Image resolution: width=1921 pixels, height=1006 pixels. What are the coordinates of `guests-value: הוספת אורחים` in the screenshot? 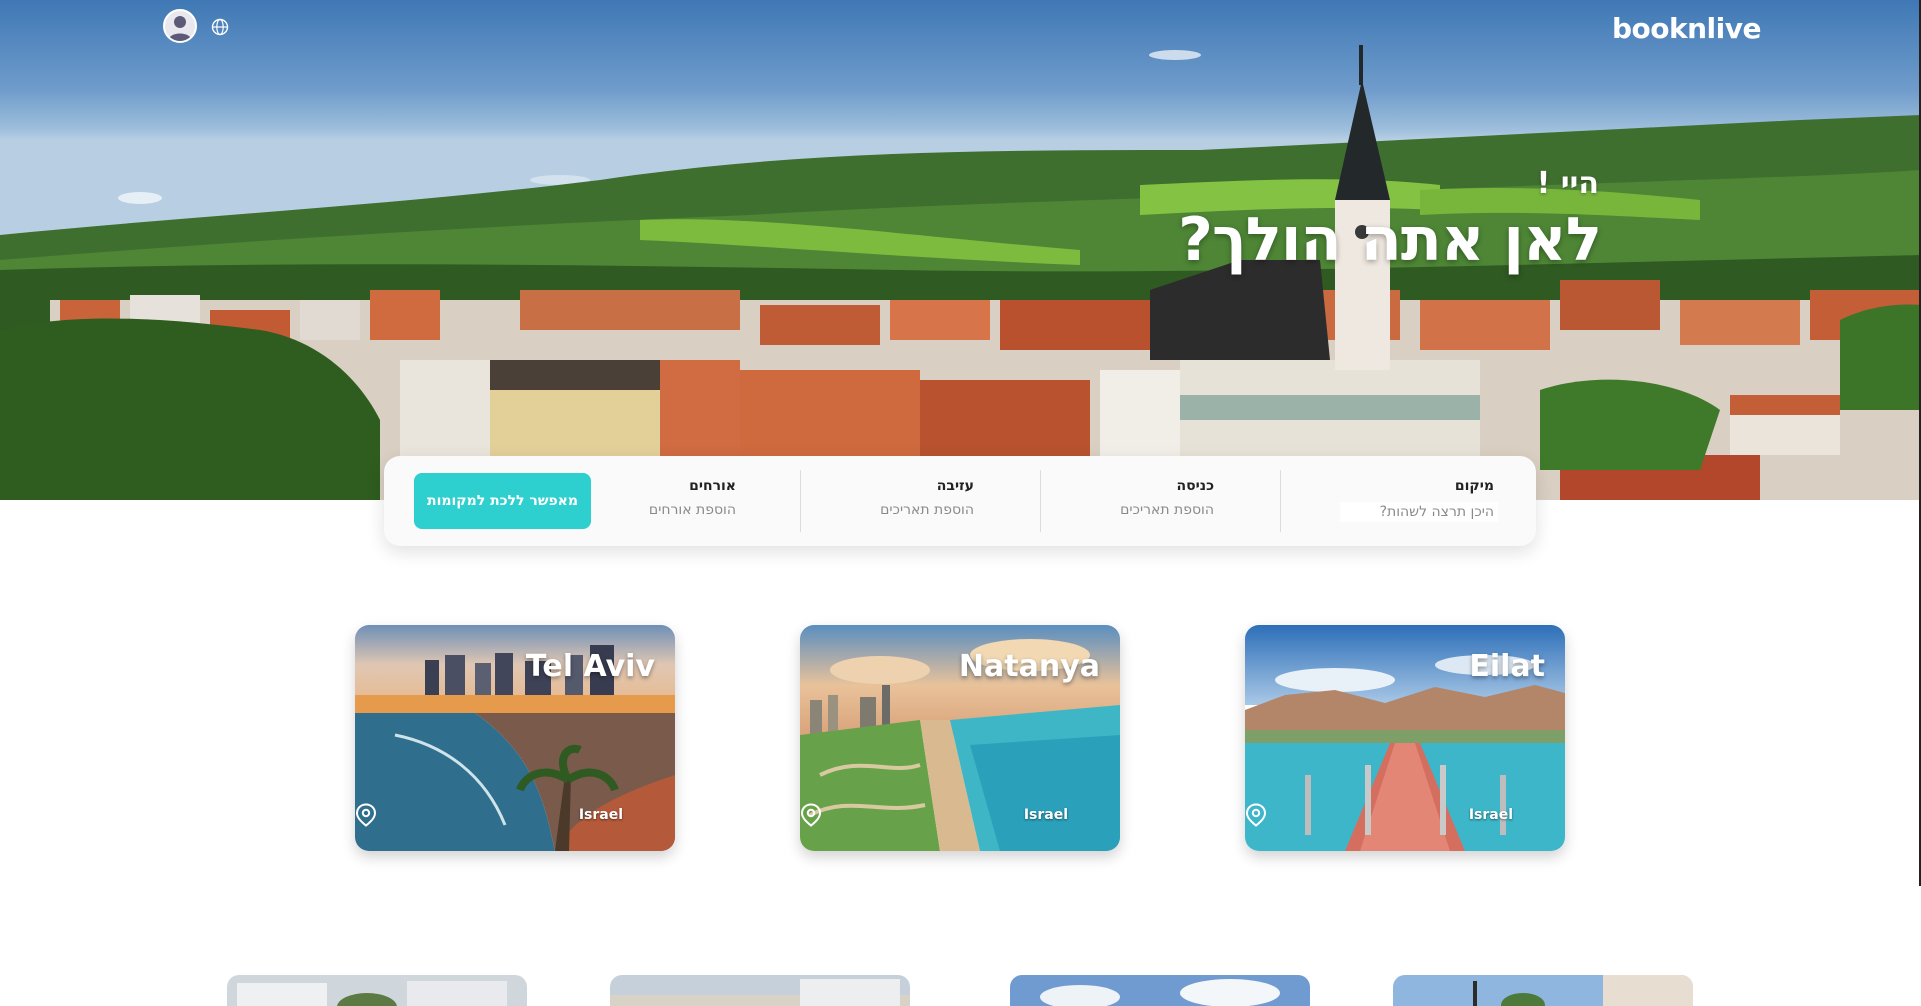 It's located at (692, 510).